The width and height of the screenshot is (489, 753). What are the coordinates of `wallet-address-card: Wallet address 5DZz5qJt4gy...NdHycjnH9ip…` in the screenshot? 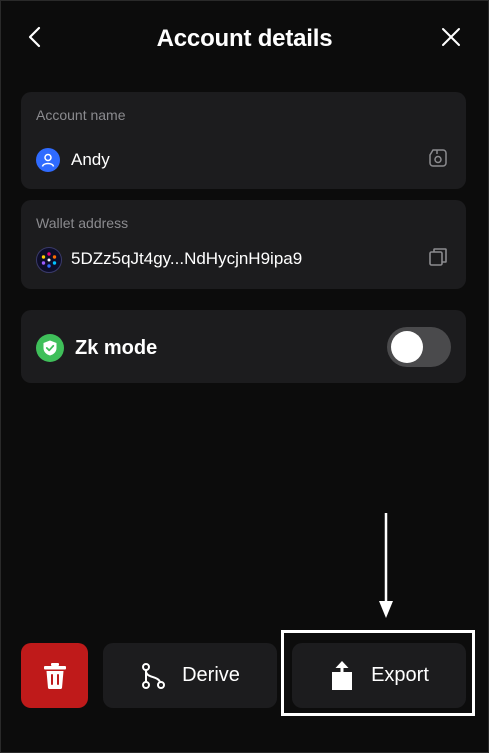 It's located at (243, 244).